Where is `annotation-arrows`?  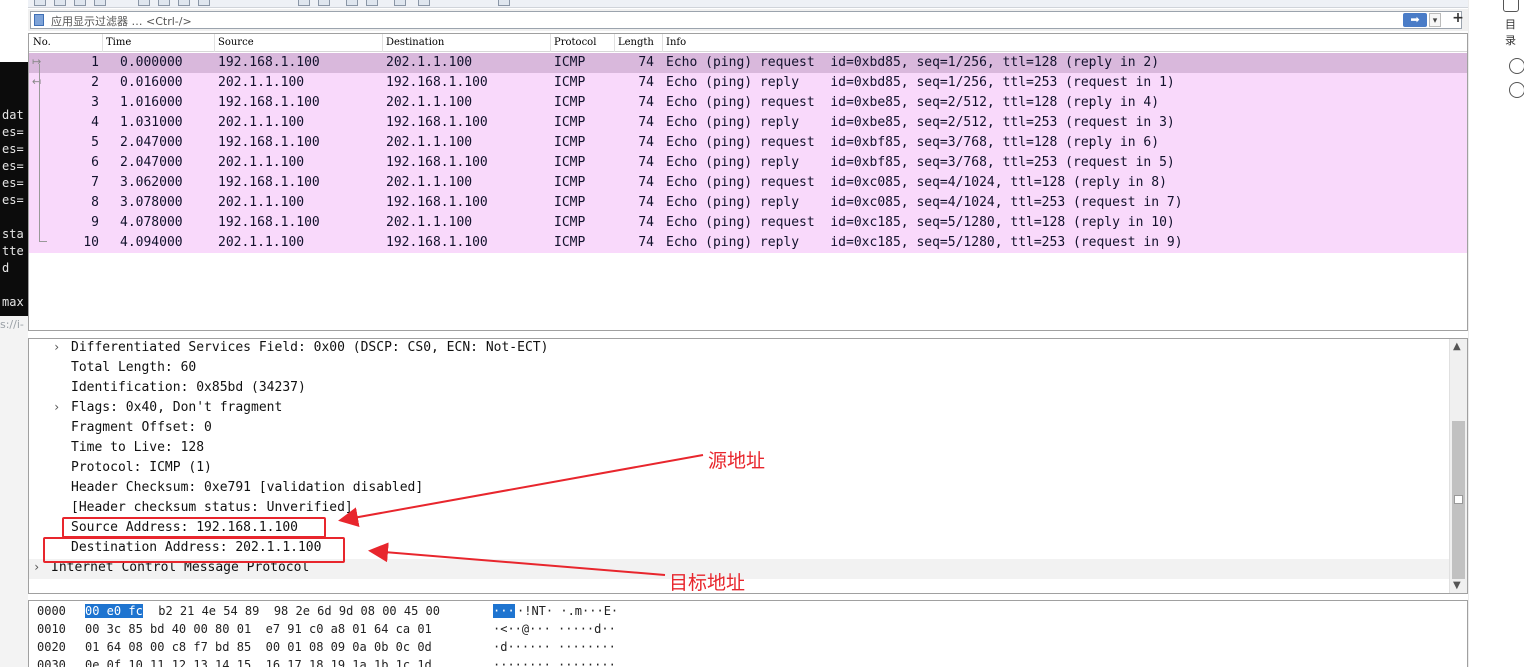 annotation-arrows is located at coordinates (521, 515).